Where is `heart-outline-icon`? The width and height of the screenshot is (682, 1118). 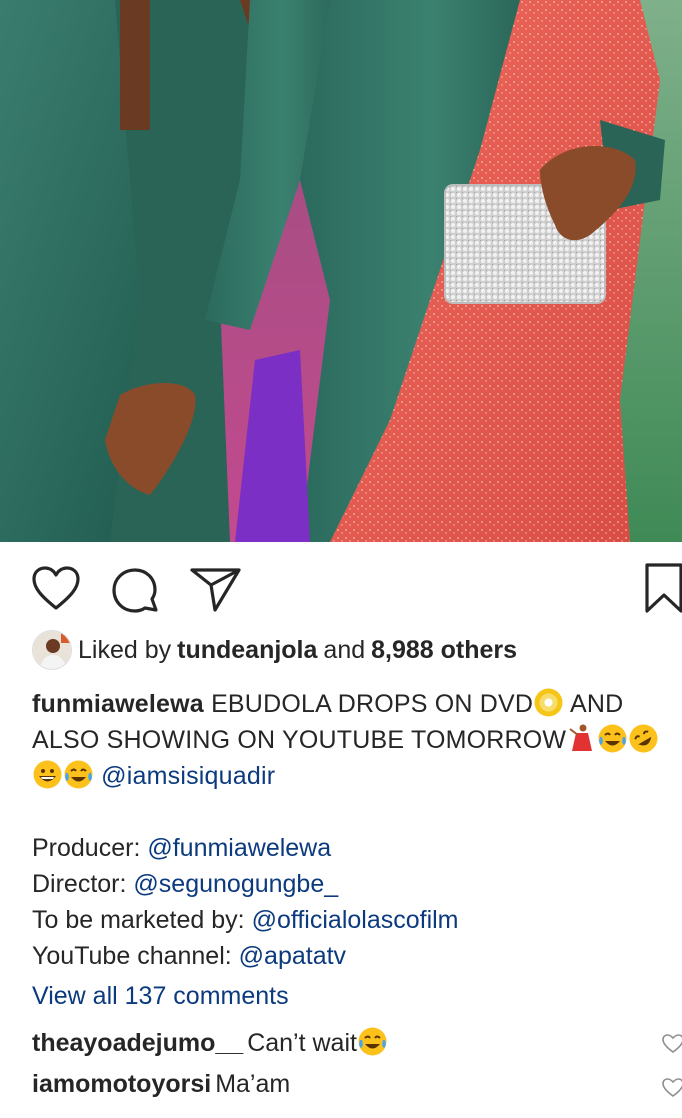 heart-outline-icon is located at coordinates (56, 591).